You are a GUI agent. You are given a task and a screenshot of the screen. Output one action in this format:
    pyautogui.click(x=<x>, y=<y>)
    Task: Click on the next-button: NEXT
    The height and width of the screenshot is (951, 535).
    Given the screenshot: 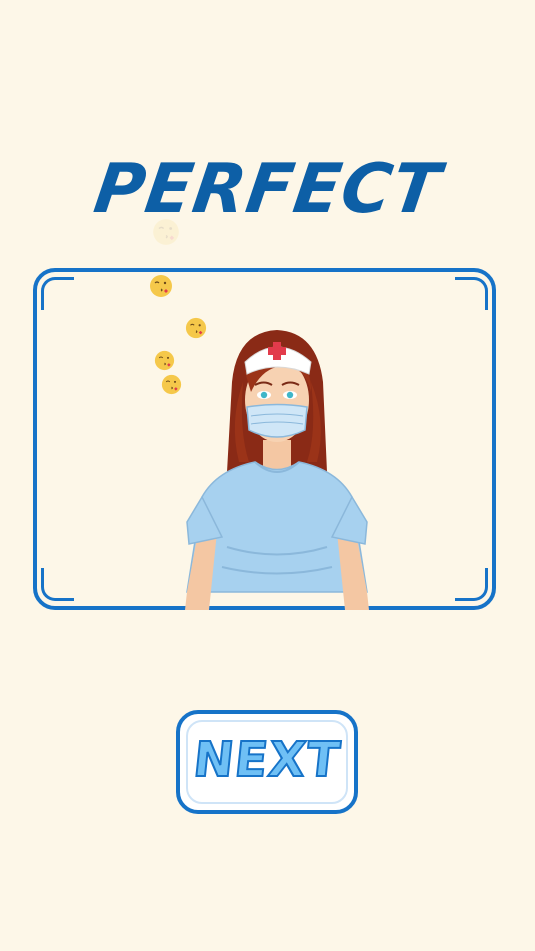 What is the action you would take?
    pyautogui.click(x=267, y=762)
    